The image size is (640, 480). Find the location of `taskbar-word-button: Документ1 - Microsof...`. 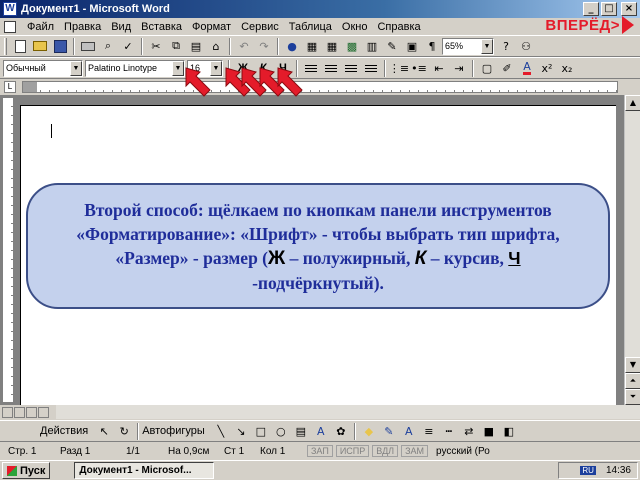

taskbar-word-button: Документ1 - Microsof... is located at coordinates (144, 470).